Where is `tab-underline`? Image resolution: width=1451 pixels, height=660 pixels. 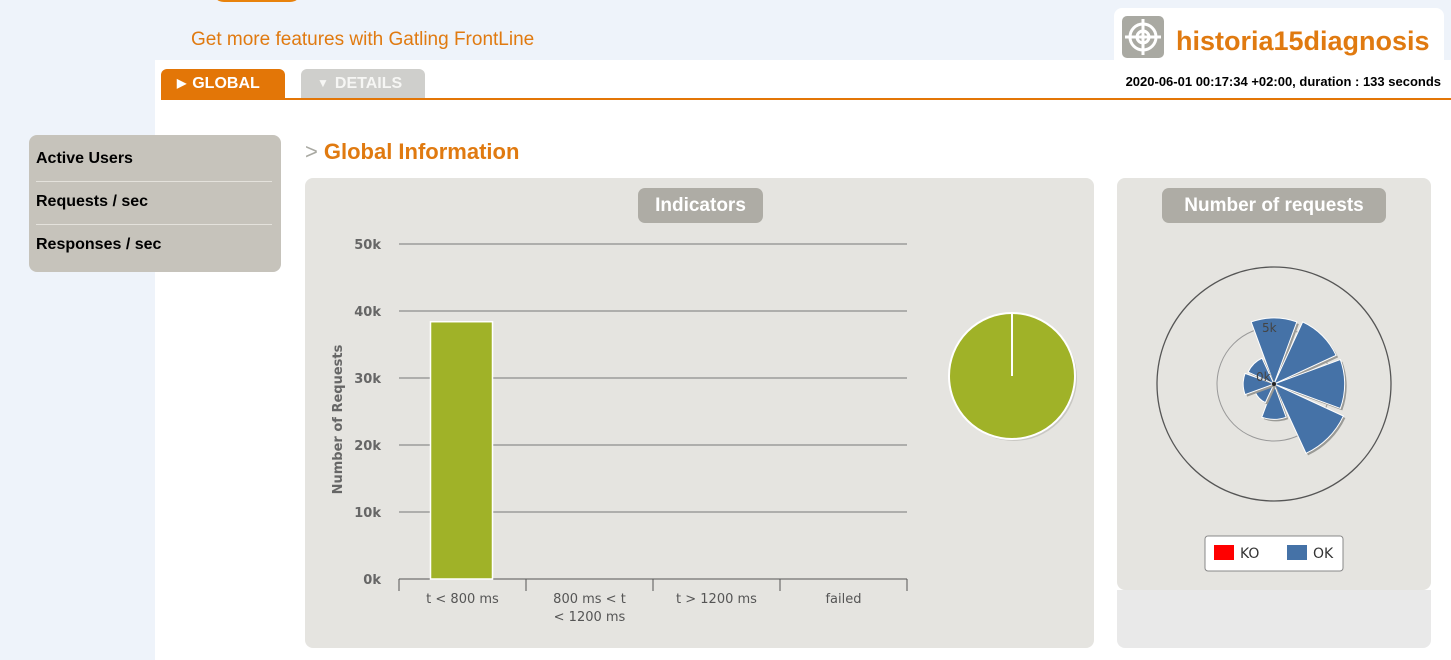 tab-underline is located at coordinates (806, 99).